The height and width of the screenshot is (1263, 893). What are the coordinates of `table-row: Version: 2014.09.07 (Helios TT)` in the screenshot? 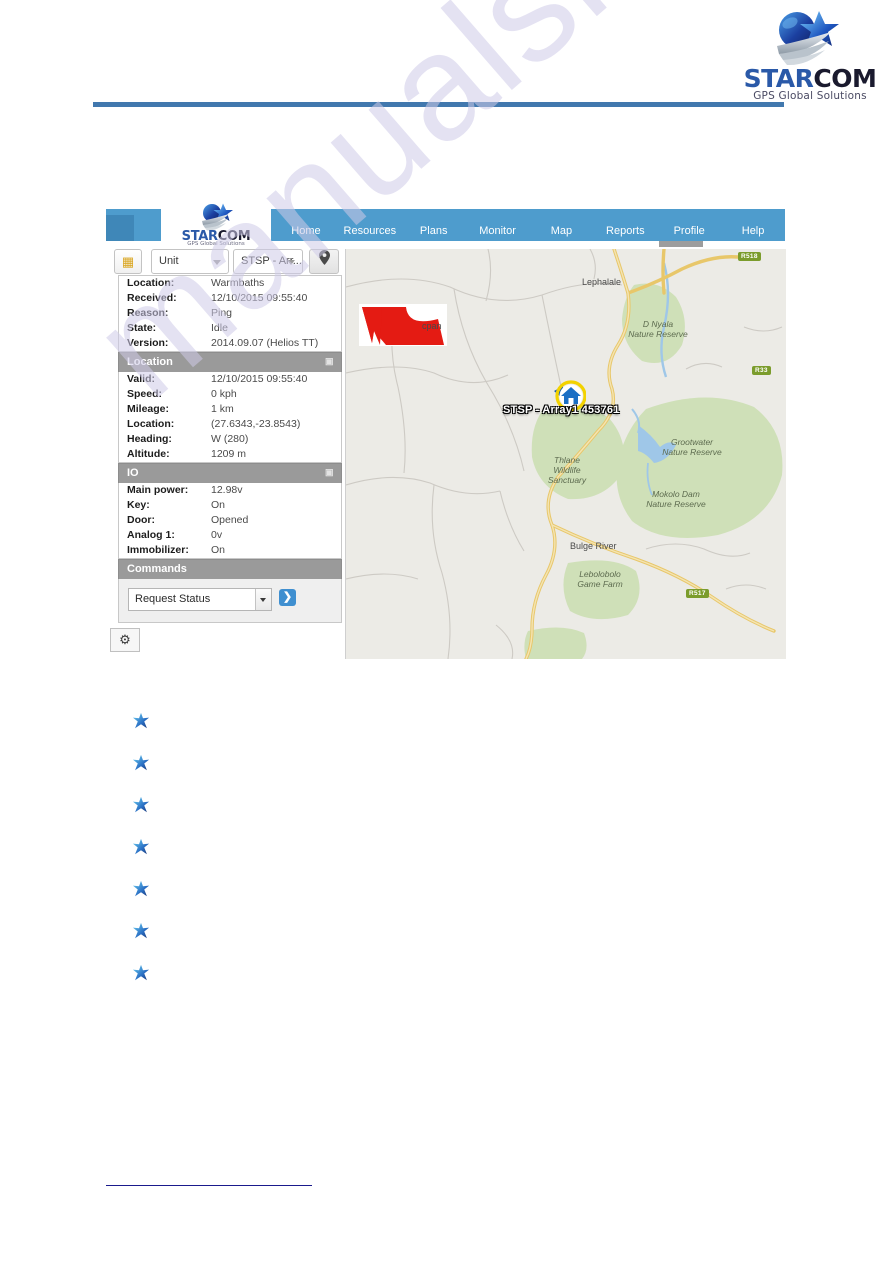 It's located at (230, 343).